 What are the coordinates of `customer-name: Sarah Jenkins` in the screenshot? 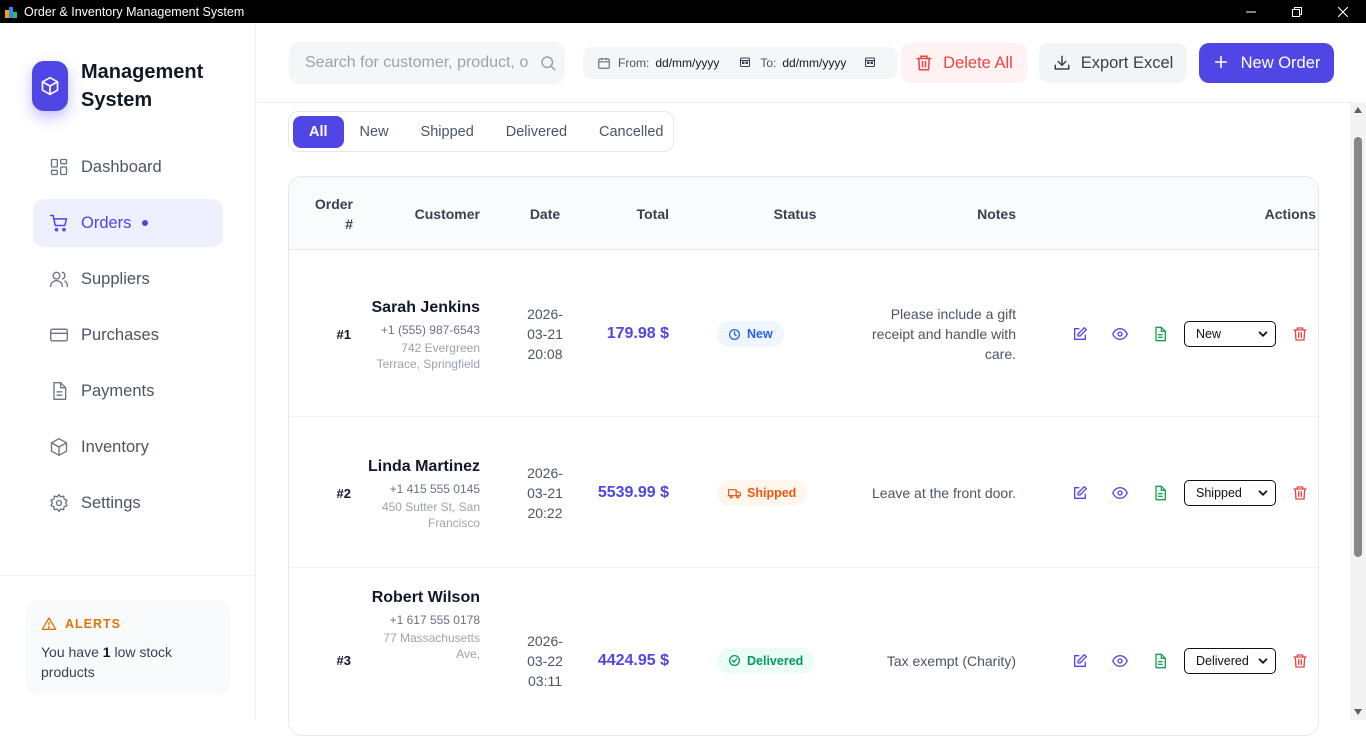 It's located at (426, 307).